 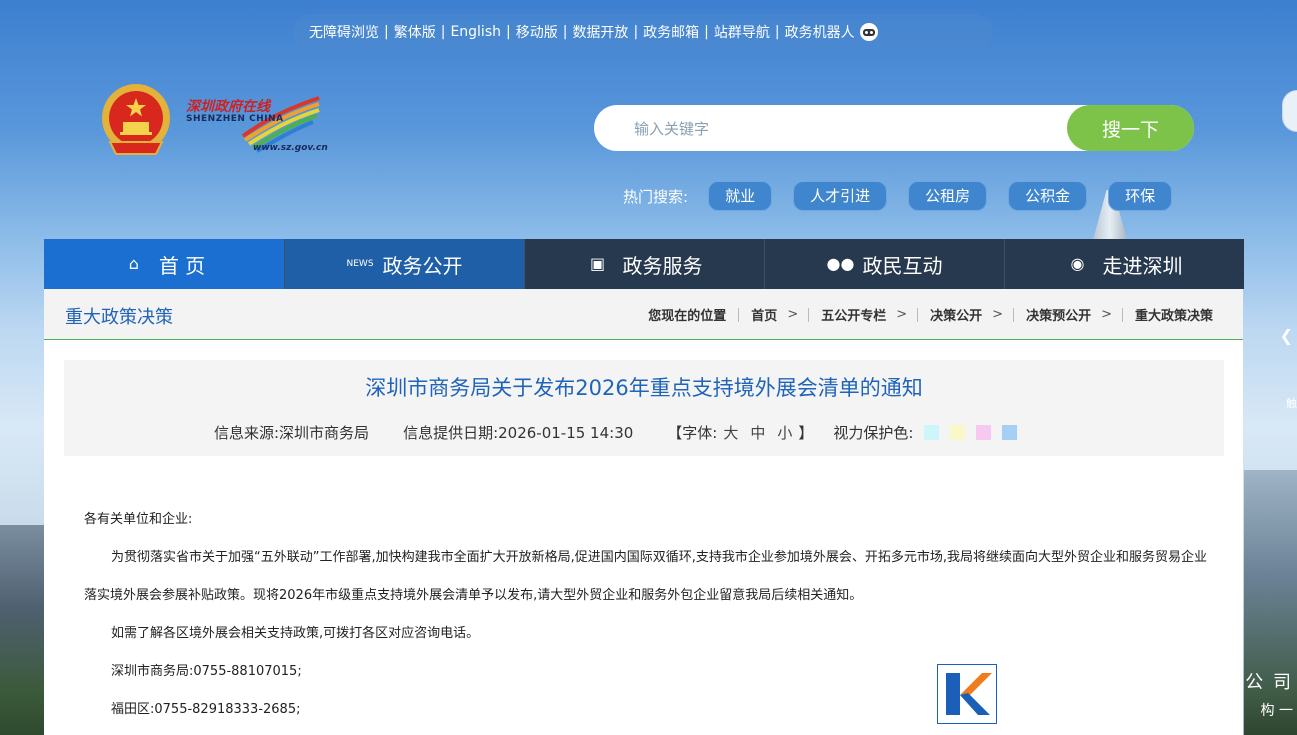 What do you see at coordinates (902, 265) in the screenshot?
I see `nav-interaction-label: 政民互动` at bounding box center [902, 265].